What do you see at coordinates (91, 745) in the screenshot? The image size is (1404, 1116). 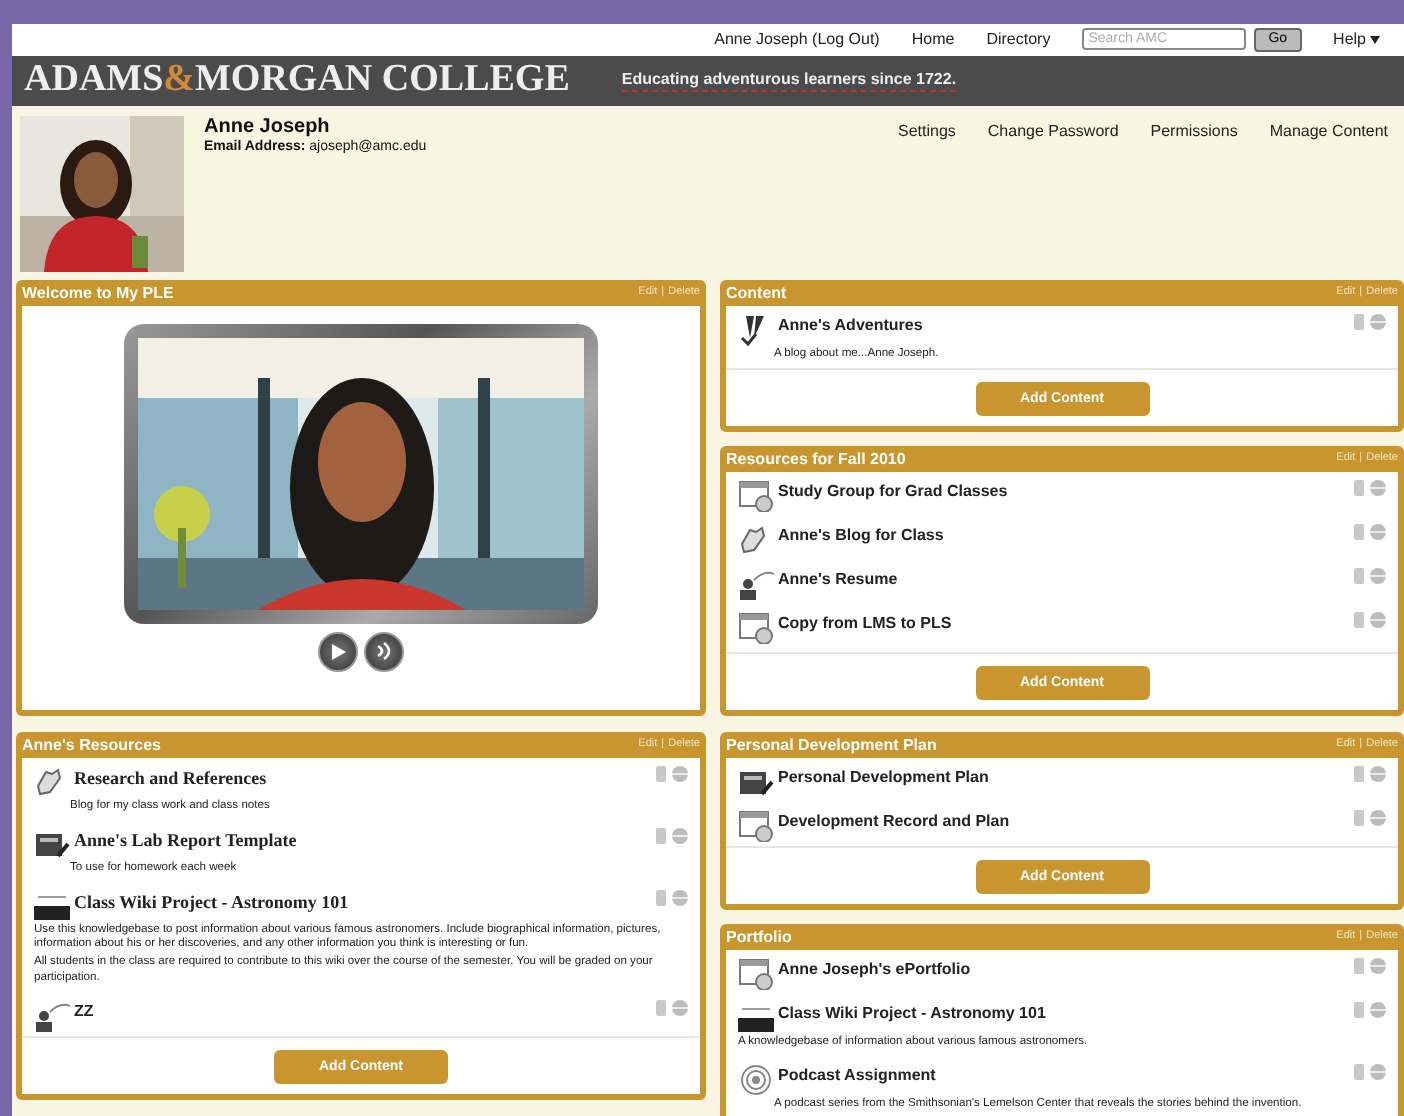 I see `panel-title: Anne's Resources` at bounding box center [91, 745].